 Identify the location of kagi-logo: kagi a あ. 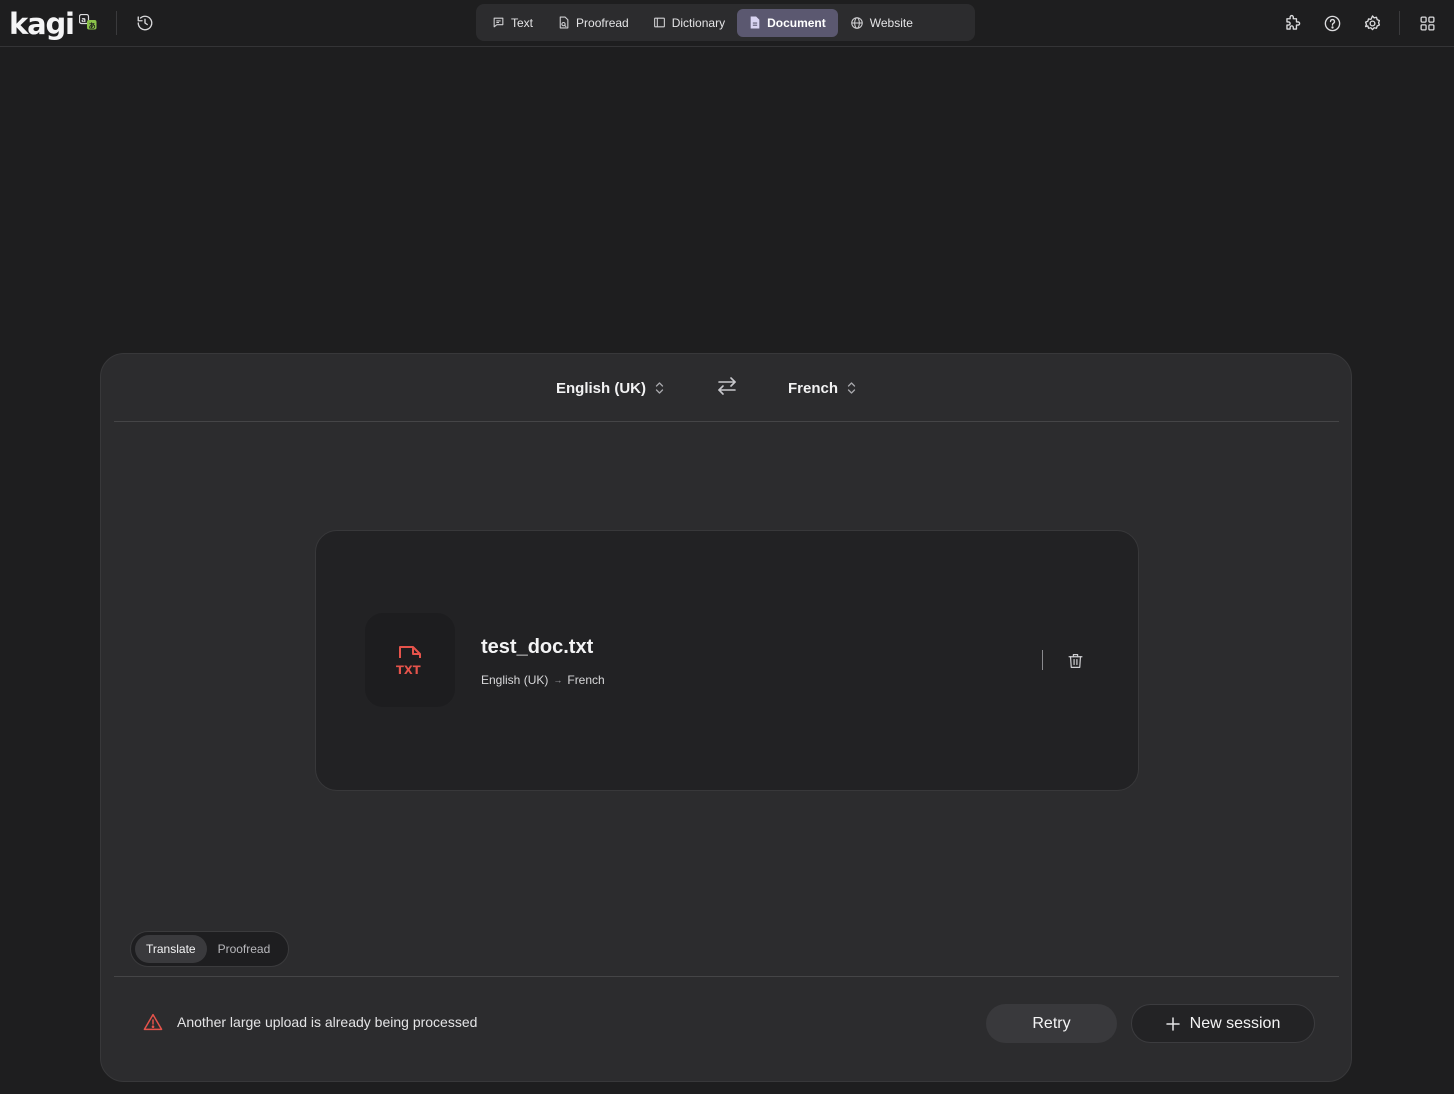
(53, 22).